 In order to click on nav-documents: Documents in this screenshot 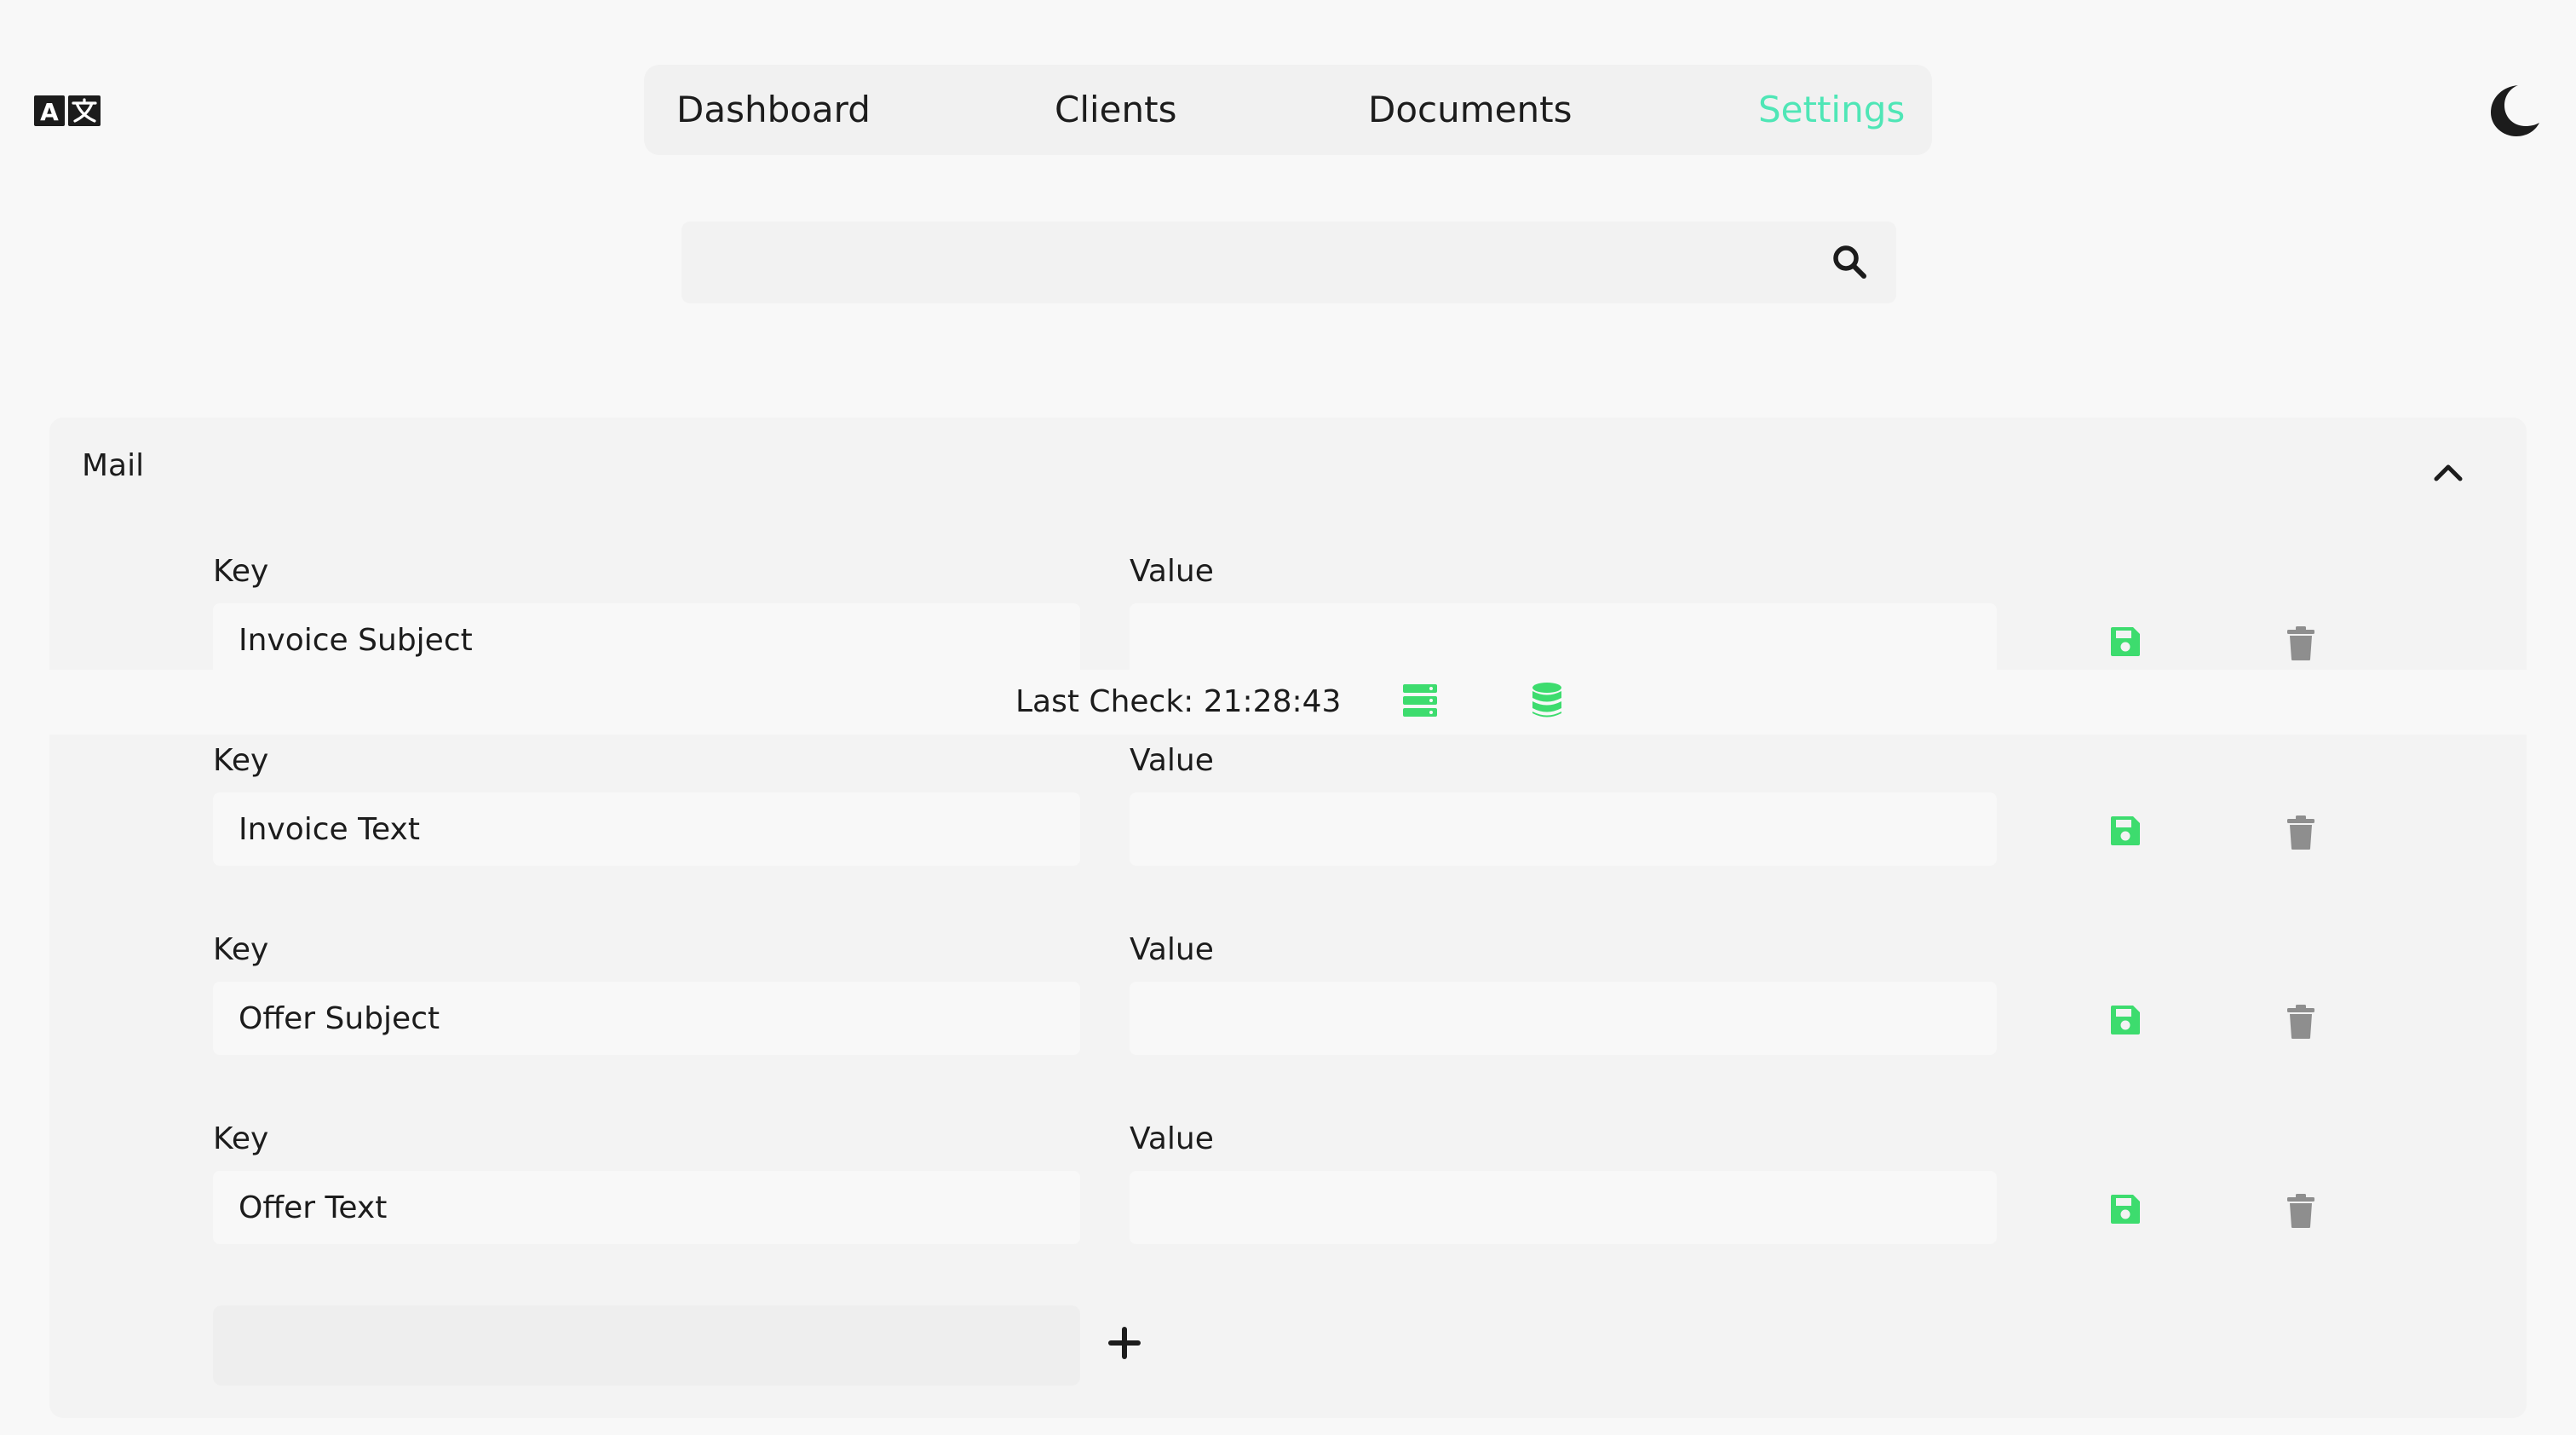, I will do `click(1470, 110)`.